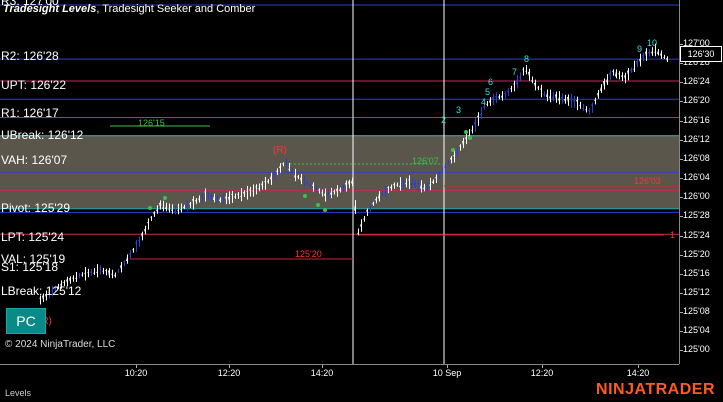 The height and width of the screenshot is (402, 723). Describe the element at coordinates (36, 208) in the screenshot. I see `level-label-pivot: Pivot: 125'29` at that location.